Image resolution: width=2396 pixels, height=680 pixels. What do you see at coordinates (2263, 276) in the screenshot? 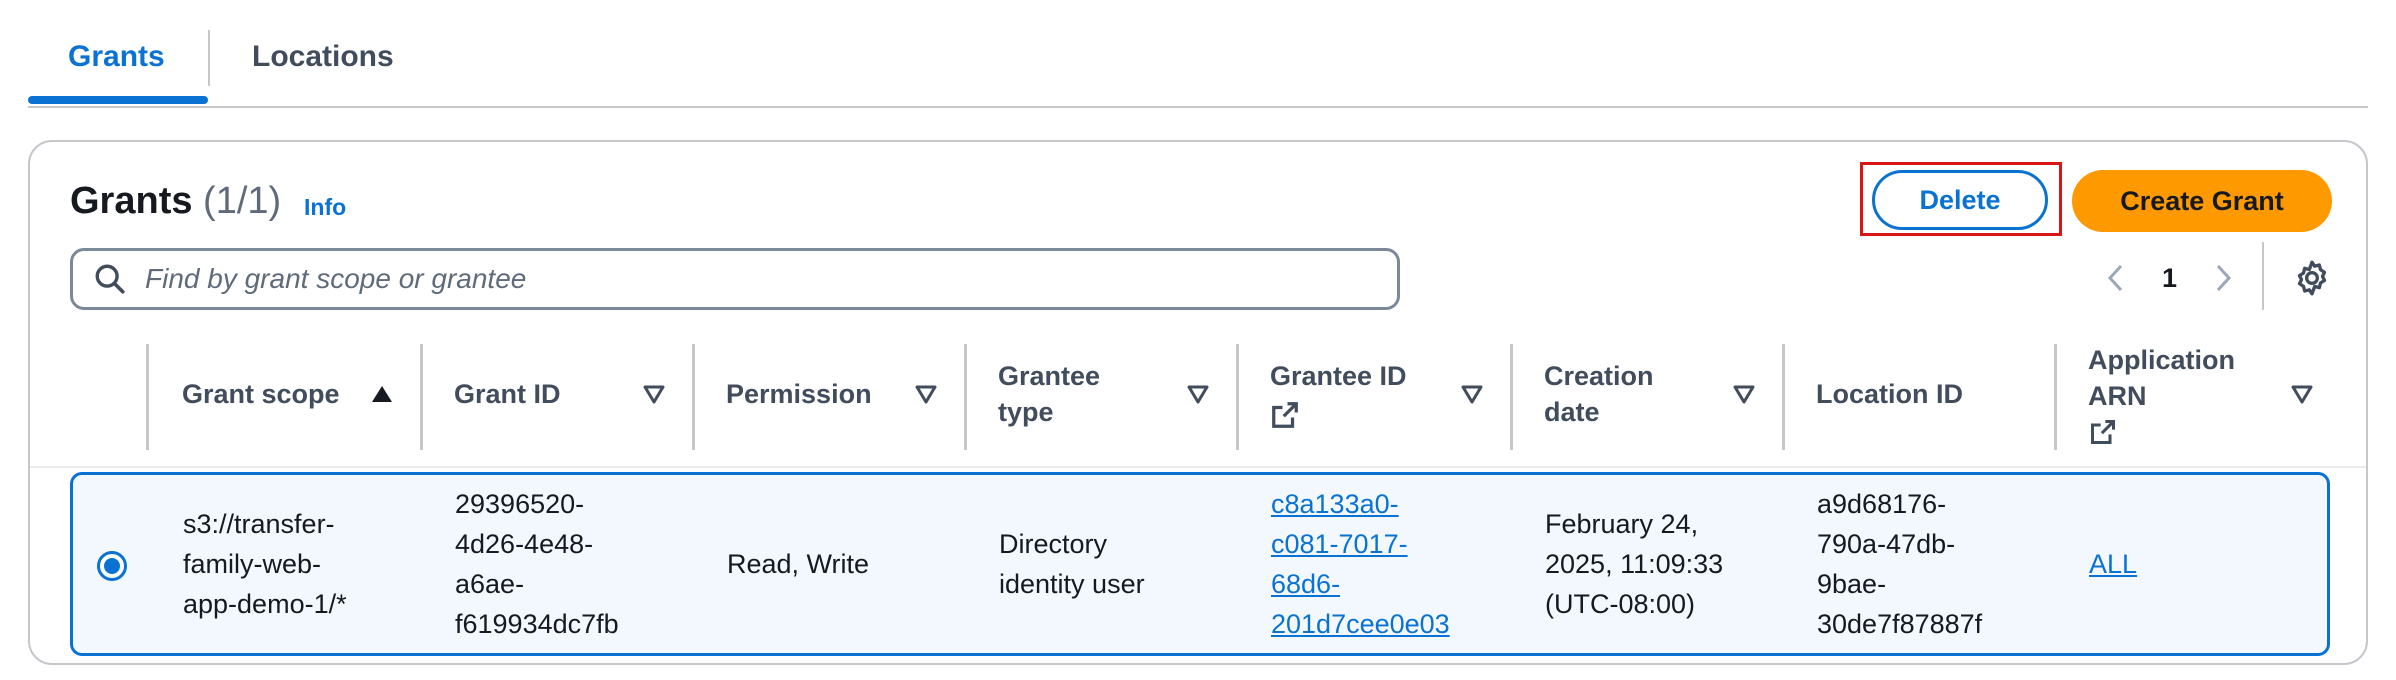
I see `pagination-divider` at bounding box center [2263, 276].